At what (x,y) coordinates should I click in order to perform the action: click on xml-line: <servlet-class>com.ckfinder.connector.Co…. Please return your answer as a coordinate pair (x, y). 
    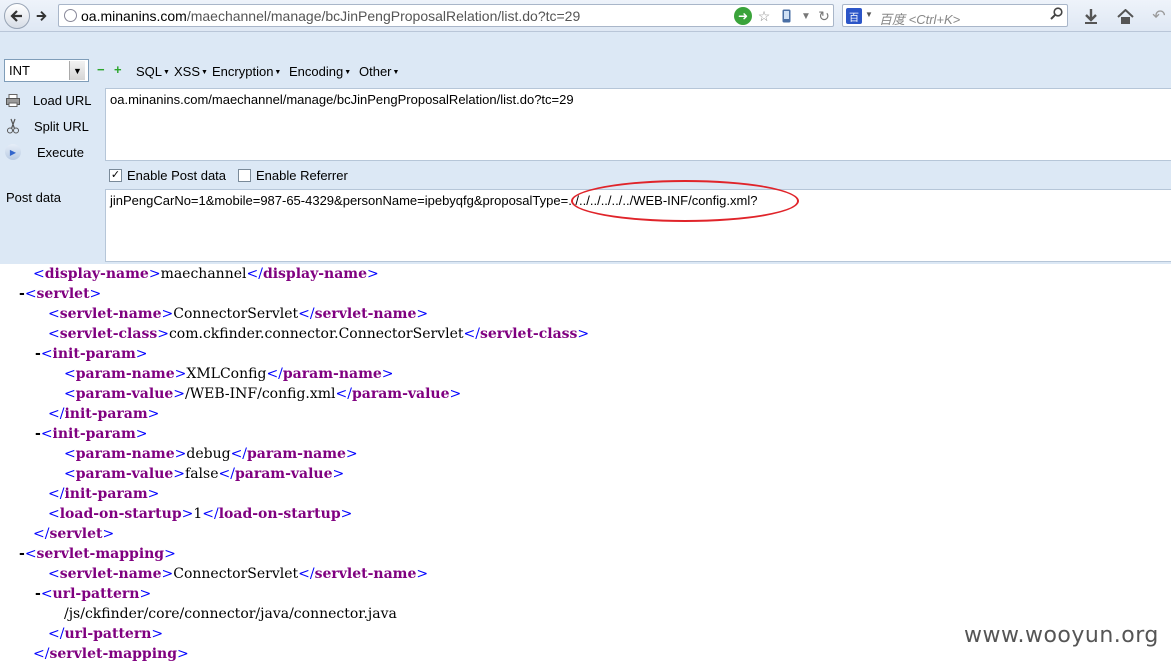
    Looking at the image, I should click on (319, 334).